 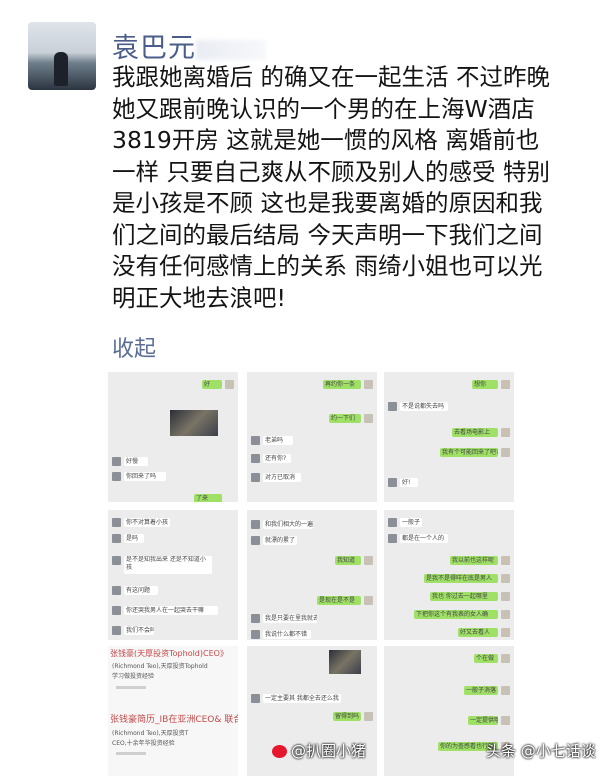 What do you see at coordinates (326, 140) in the screenshot?
I see `post-line: 3819开房 这就是她一惯的风格 离婚前也` at bounding box center [326, 140].